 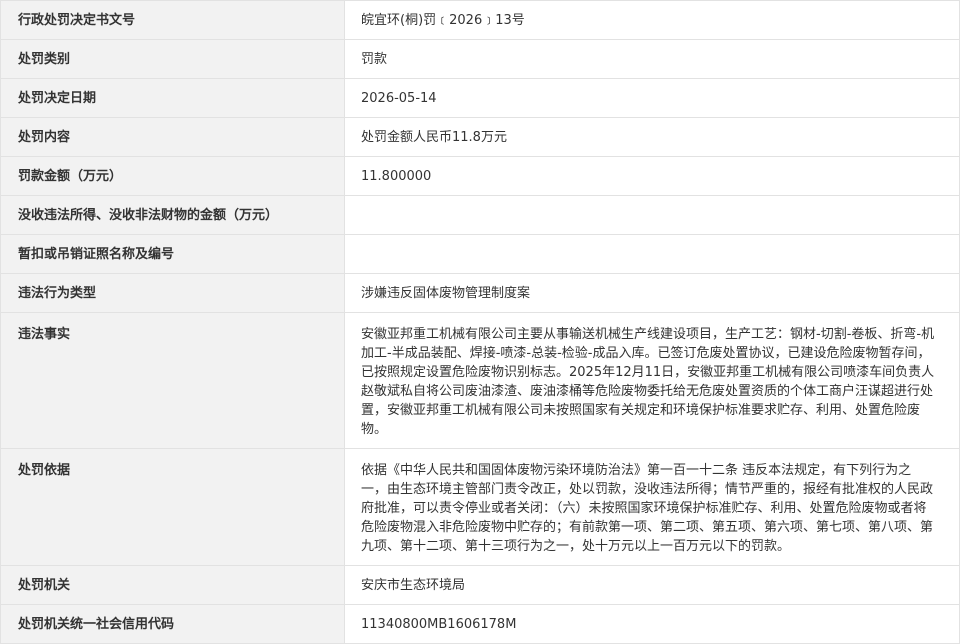 I want to click on row-label: 处罚类别, so click(x=172, y=59).